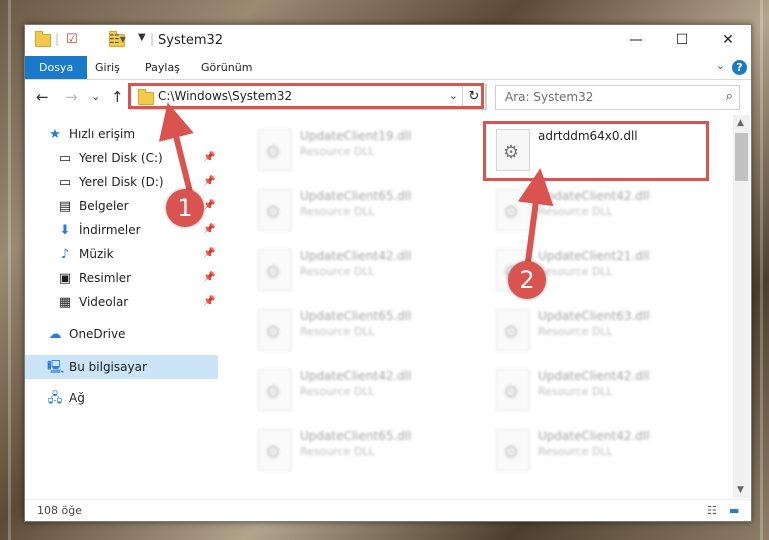 This screenshot has height=540, width=769. I want to click on arrow-to-file, so click(535, 215).